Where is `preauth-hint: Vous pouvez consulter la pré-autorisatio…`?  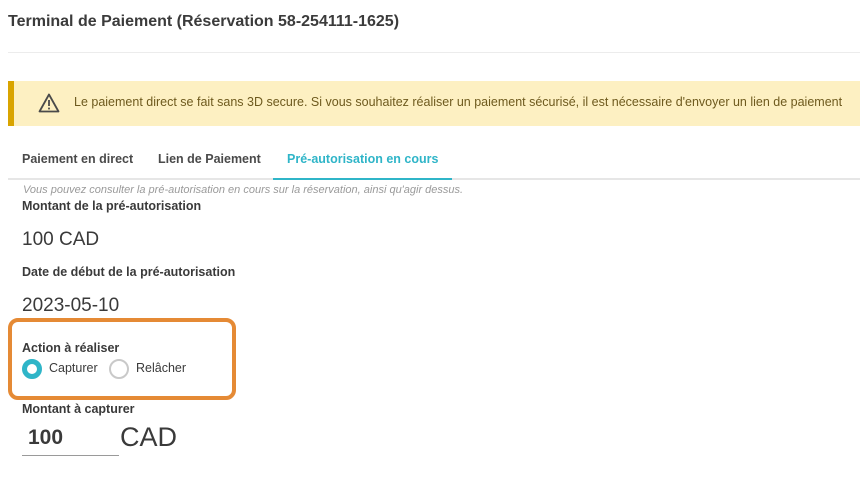 preauth-hint: Vous pouvez consulter la pré-autorisatio… is located at coordinates (243, 190).